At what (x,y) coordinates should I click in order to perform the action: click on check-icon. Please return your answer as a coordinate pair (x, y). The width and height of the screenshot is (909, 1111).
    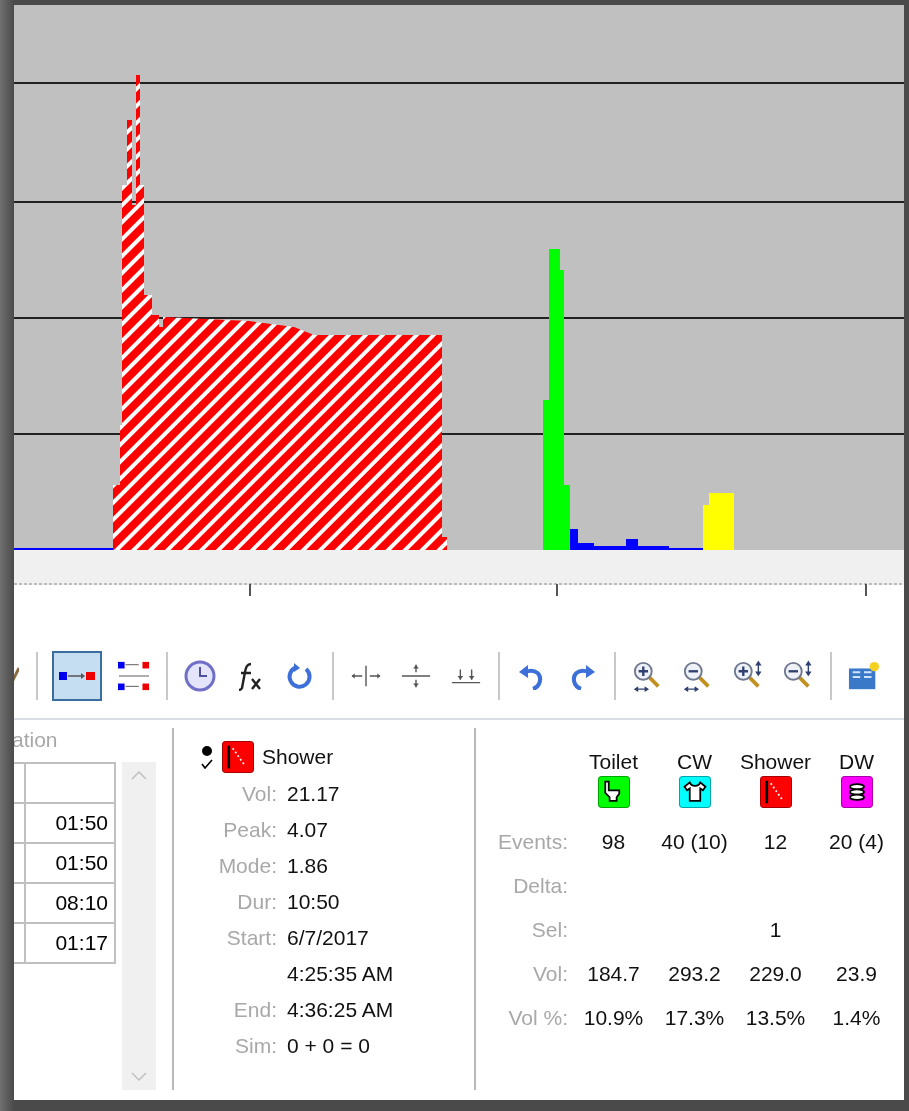
    Looking at the image, I should click on (207, 763).